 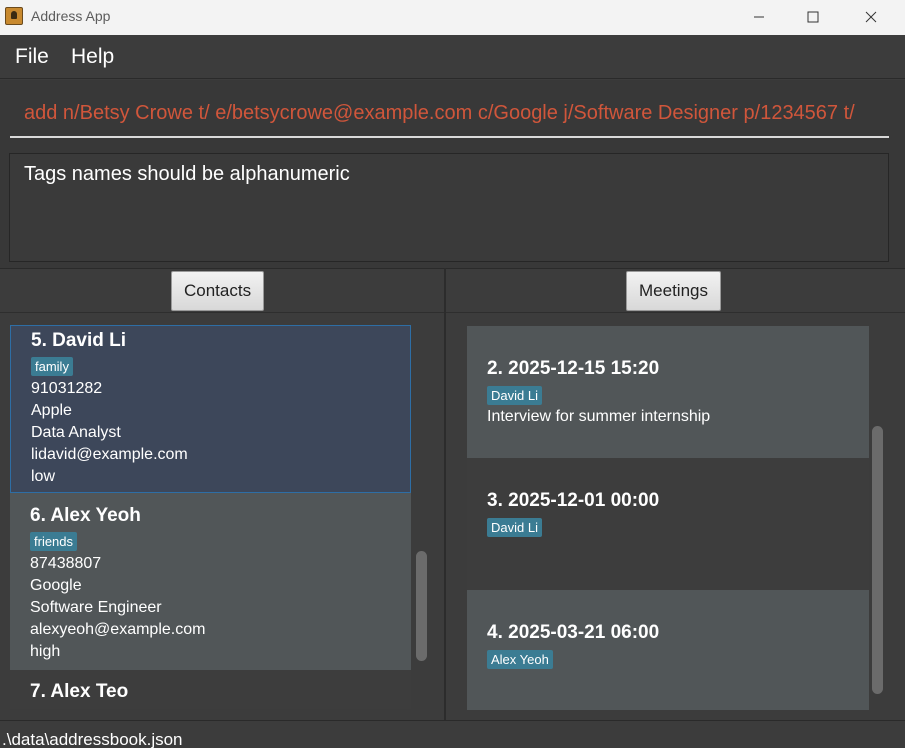 What do you see at coordinates (877, 560) in the screenshot?
I see `meetings-scroll-thumb` at bounding box center [877, 560].